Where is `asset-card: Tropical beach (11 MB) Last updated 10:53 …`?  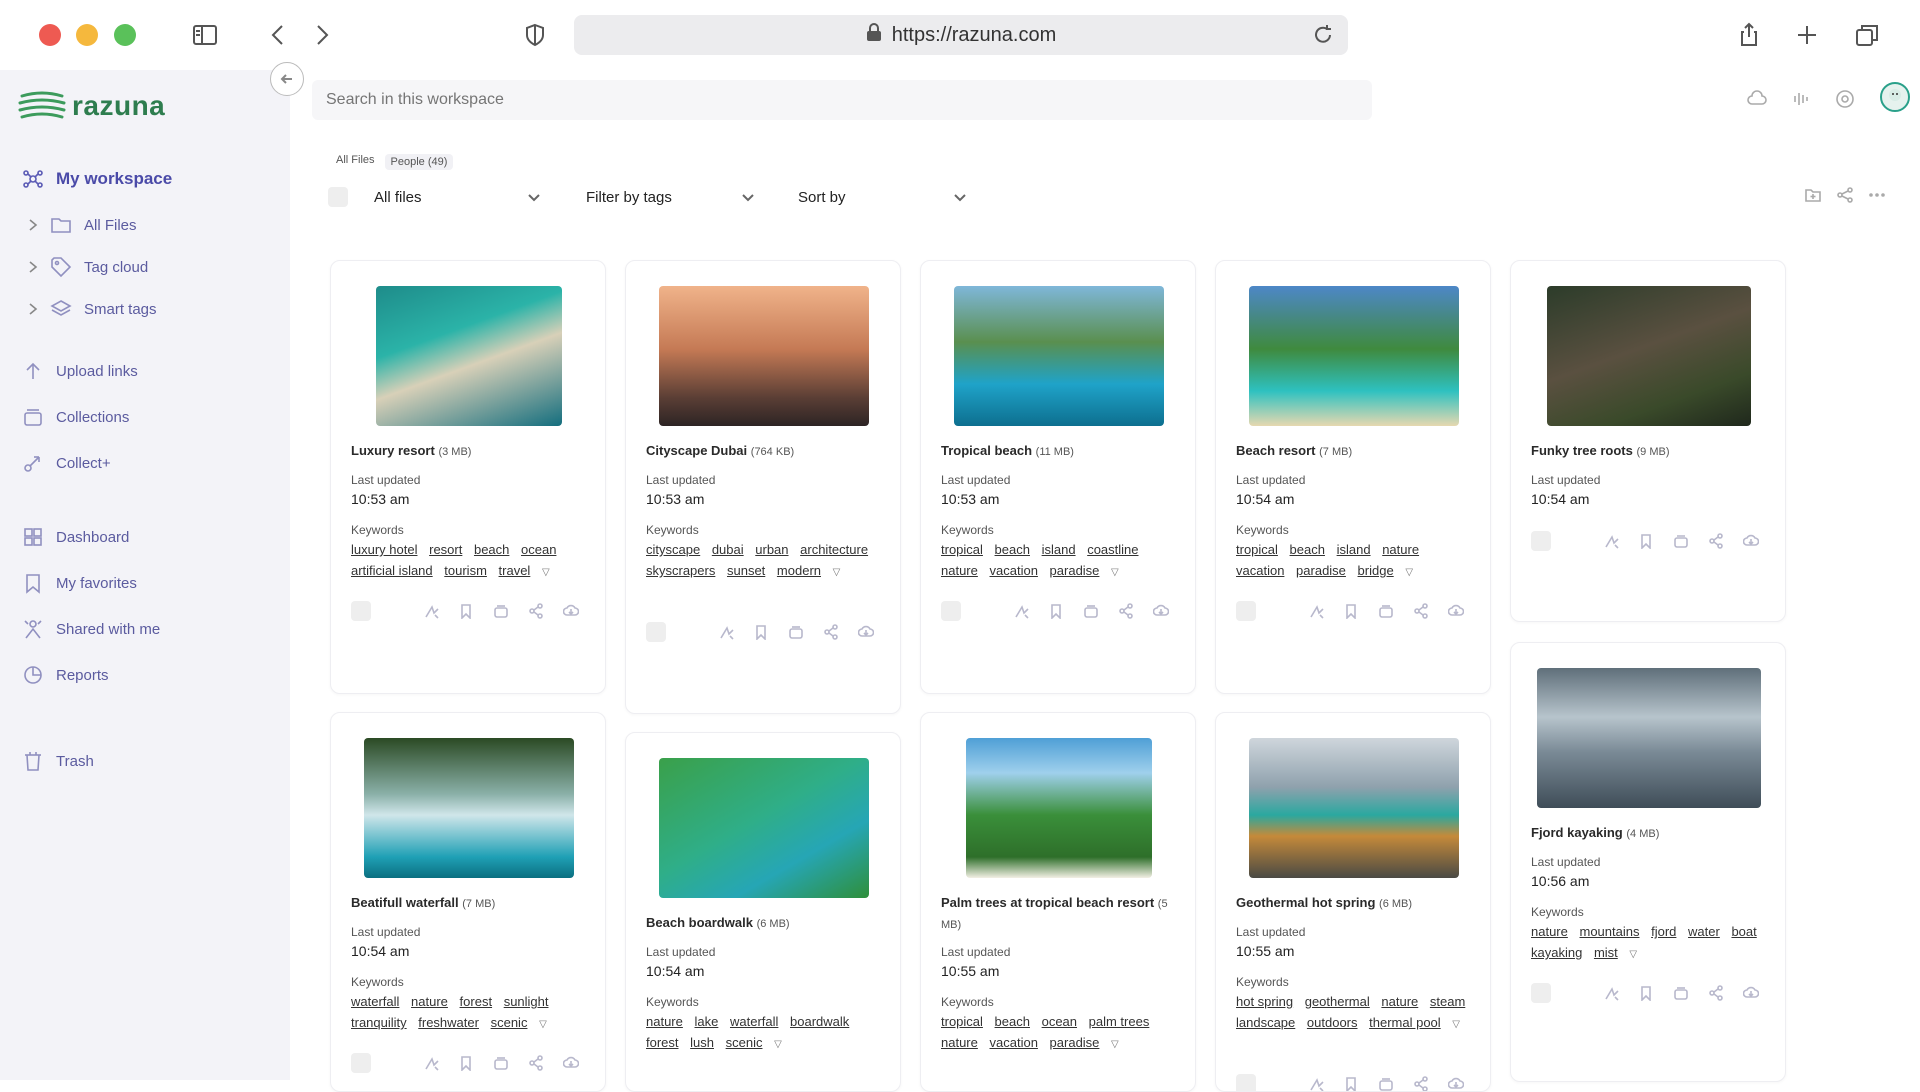
asset-card: Tropical beach (11 MB) Last updated 10:53 … is located at coordinates (1058, 477).